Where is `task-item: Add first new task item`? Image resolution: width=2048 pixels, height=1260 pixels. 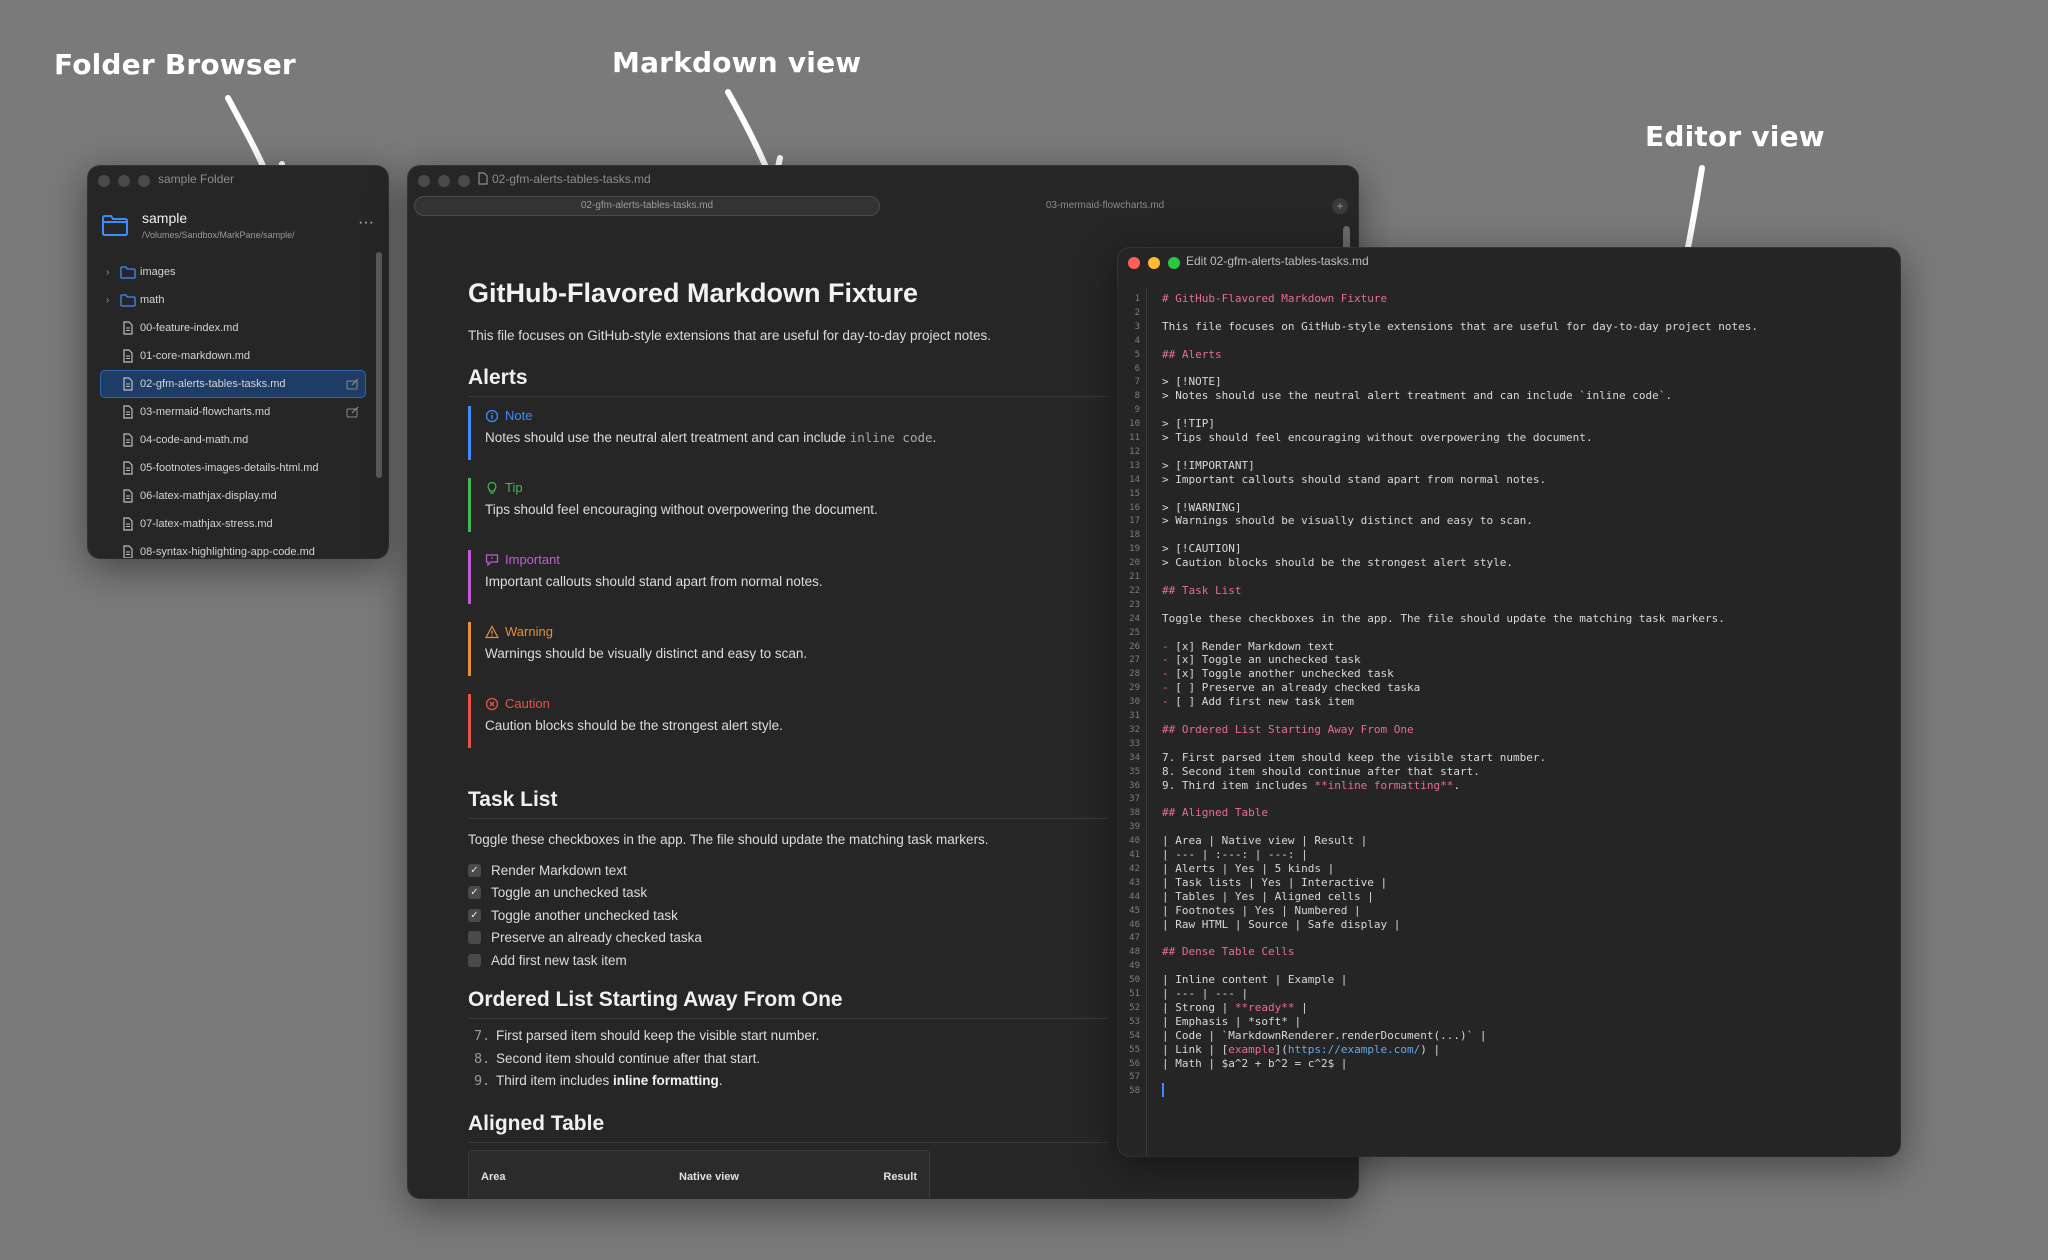 task-item: Add first new task item is located at coordinates (547, 960).